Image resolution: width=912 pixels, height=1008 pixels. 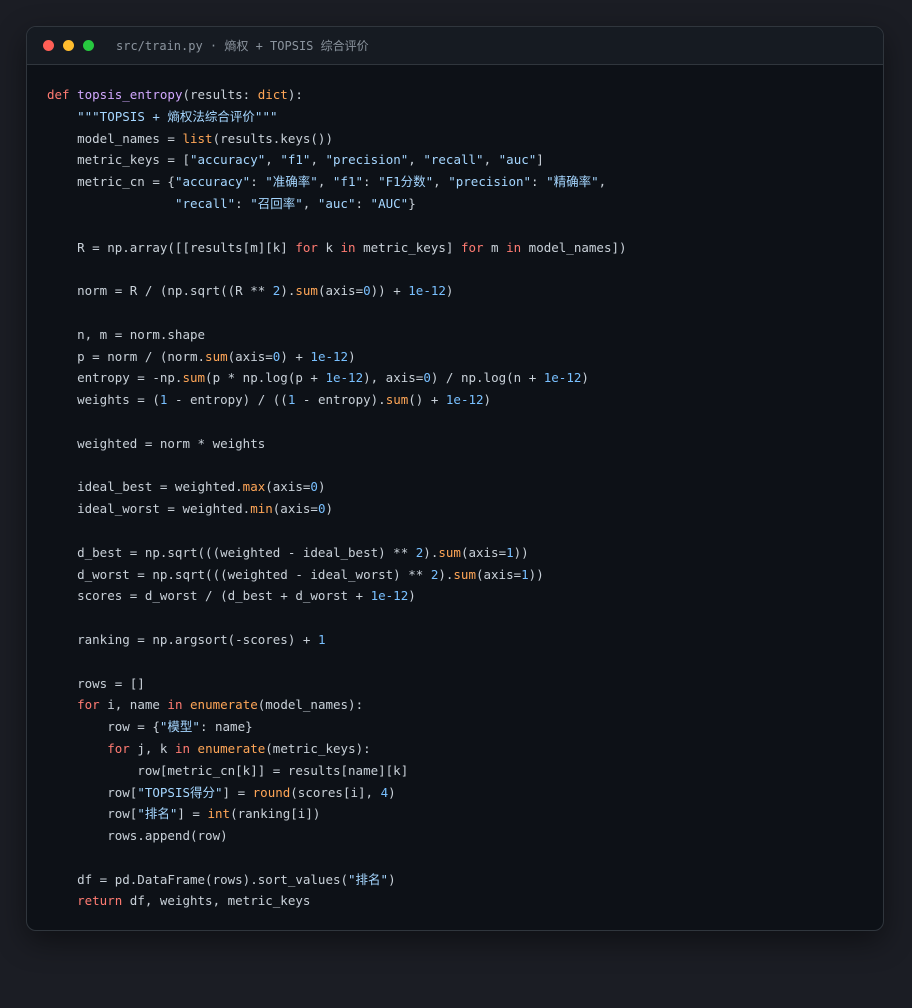 What do you see at coordinates (337, 95) in the screenshot?
I see `code-line: def topsis_entropy(results: dict):` at bounding box center [337, 95].